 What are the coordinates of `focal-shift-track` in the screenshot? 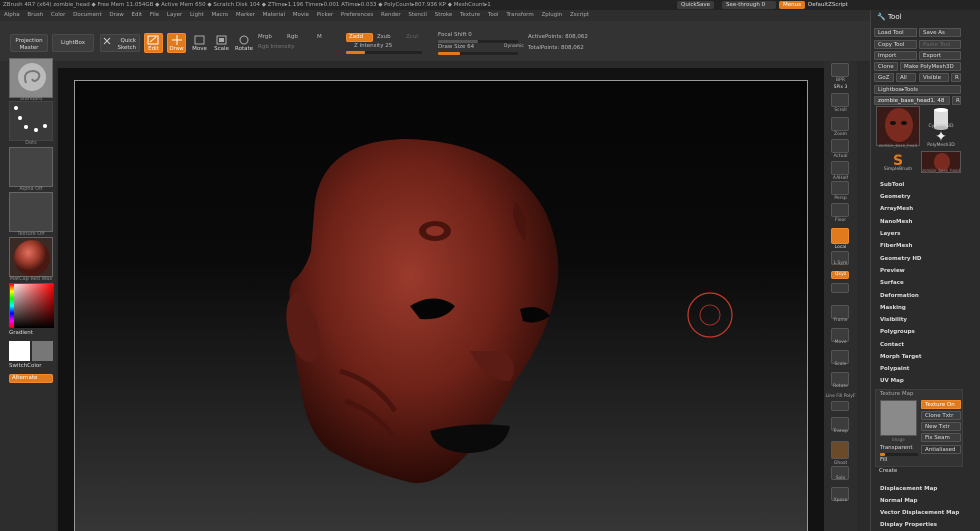 It's located at (478, 41).